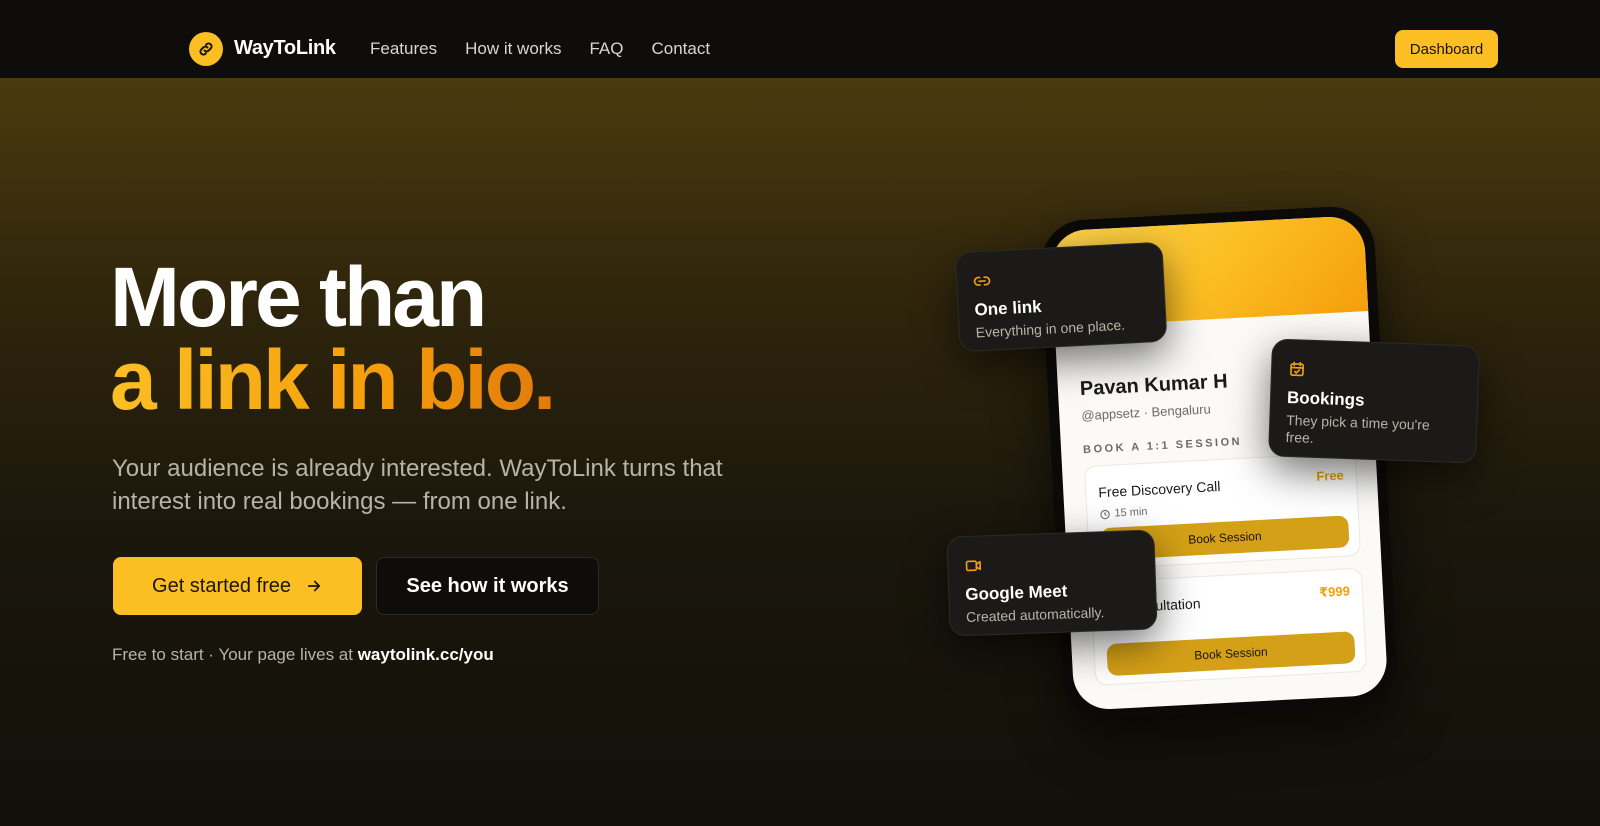 The width and height of the screenshot is (1600, 826). What do you see at coordinates (314, 586) in the screenshot?
I see `arrow-right-icon` at bounding box center [314, 586].